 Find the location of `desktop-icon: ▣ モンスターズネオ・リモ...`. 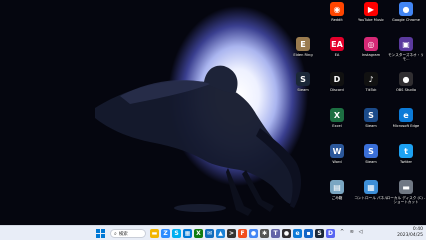

desktop-icon: ▣ モンスターズネオ・リモ... is located at coordinates (406, 49).